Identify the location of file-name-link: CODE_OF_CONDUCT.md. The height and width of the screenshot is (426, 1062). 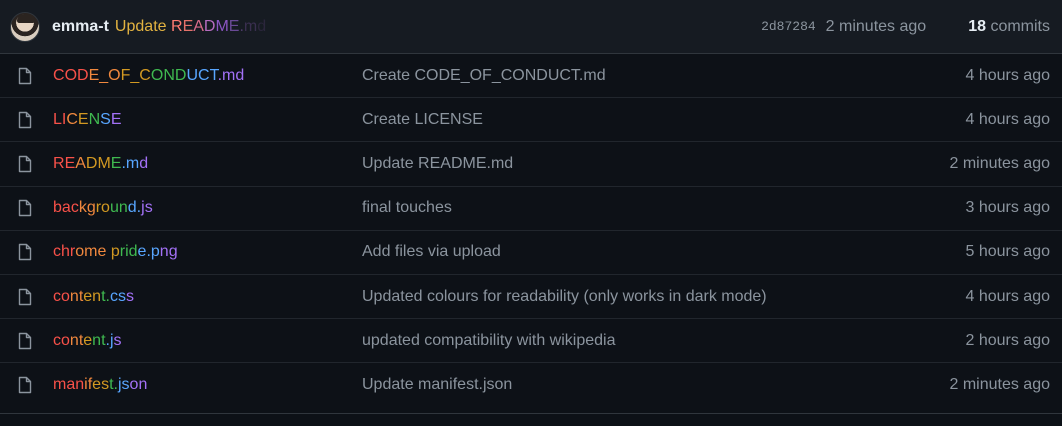
(207, 76).